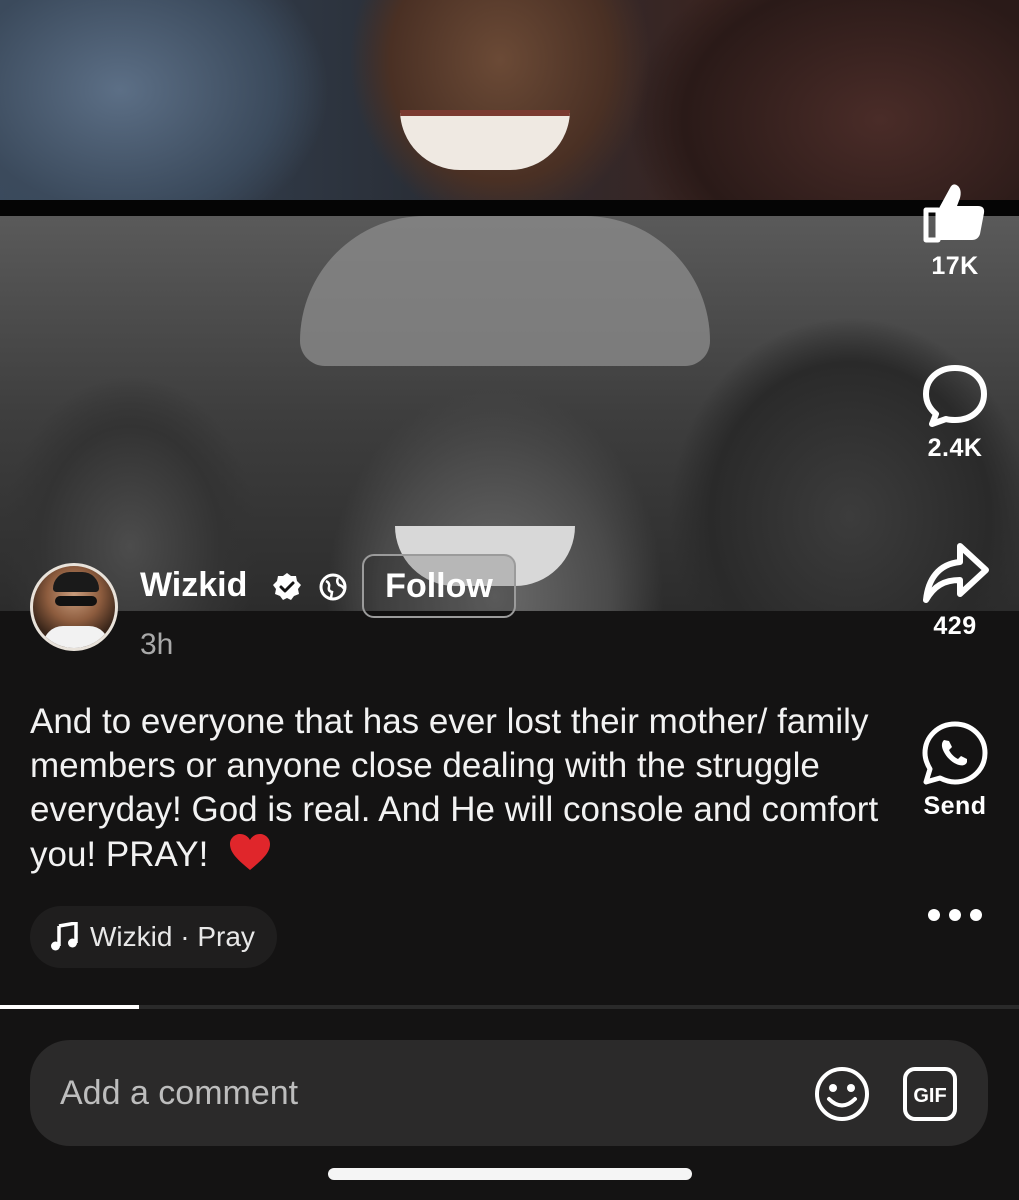 The width and height of the screenshot is (1019, 1200). What do you see at coordinates (333, 587) in the screenshot?
I see `globe-icon` at bounding box center [333, 587].